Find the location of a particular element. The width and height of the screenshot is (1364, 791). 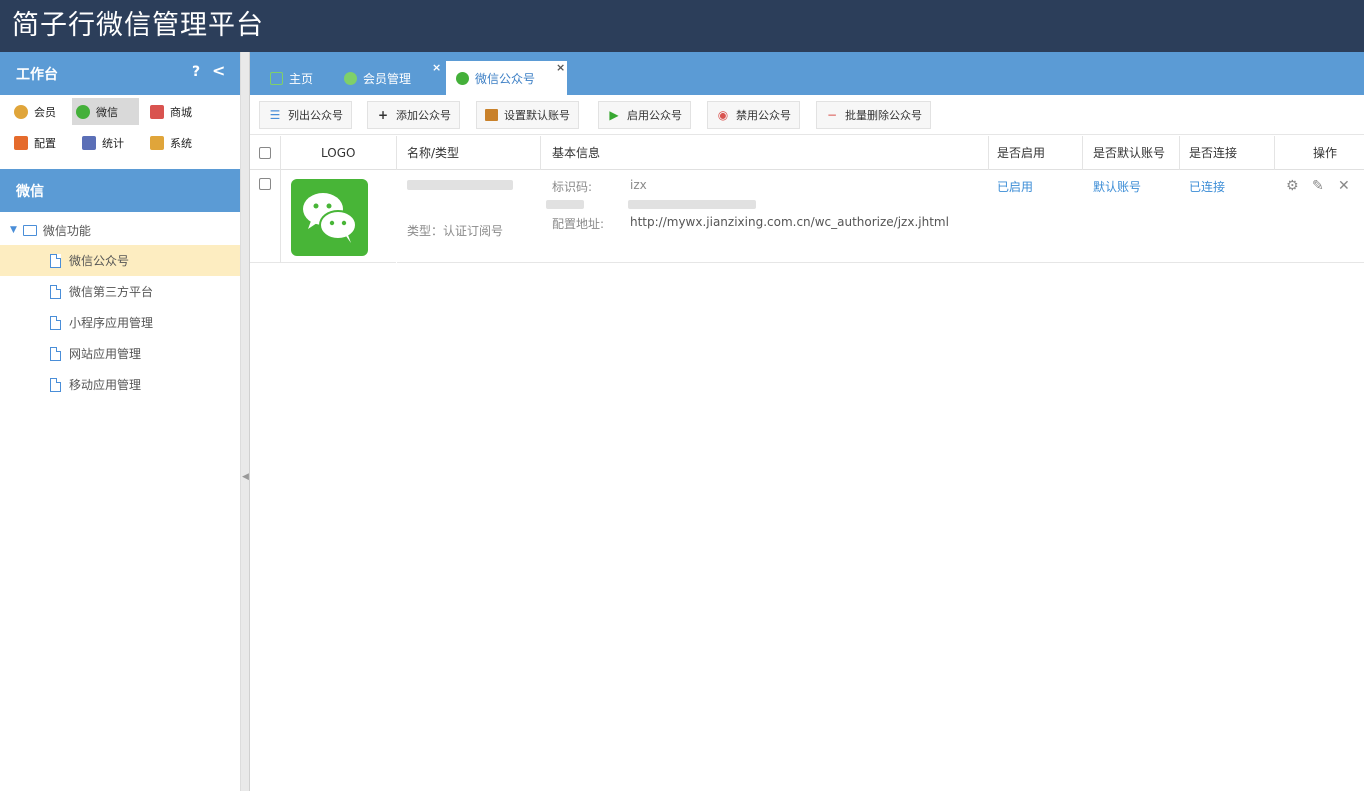

col-connected: 是否连接 is located at coordinates (1213, 153).